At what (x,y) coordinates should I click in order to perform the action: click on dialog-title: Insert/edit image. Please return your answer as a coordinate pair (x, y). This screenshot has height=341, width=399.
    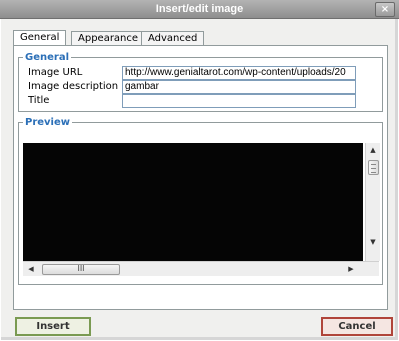
    Looking at the image, I should click on (199, 9).